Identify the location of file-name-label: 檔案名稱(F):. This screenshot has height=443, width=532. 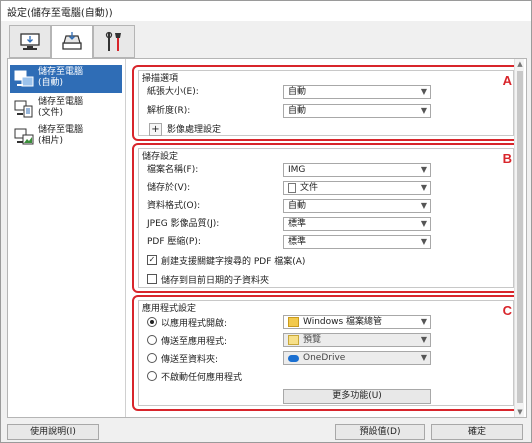
(173, 170).